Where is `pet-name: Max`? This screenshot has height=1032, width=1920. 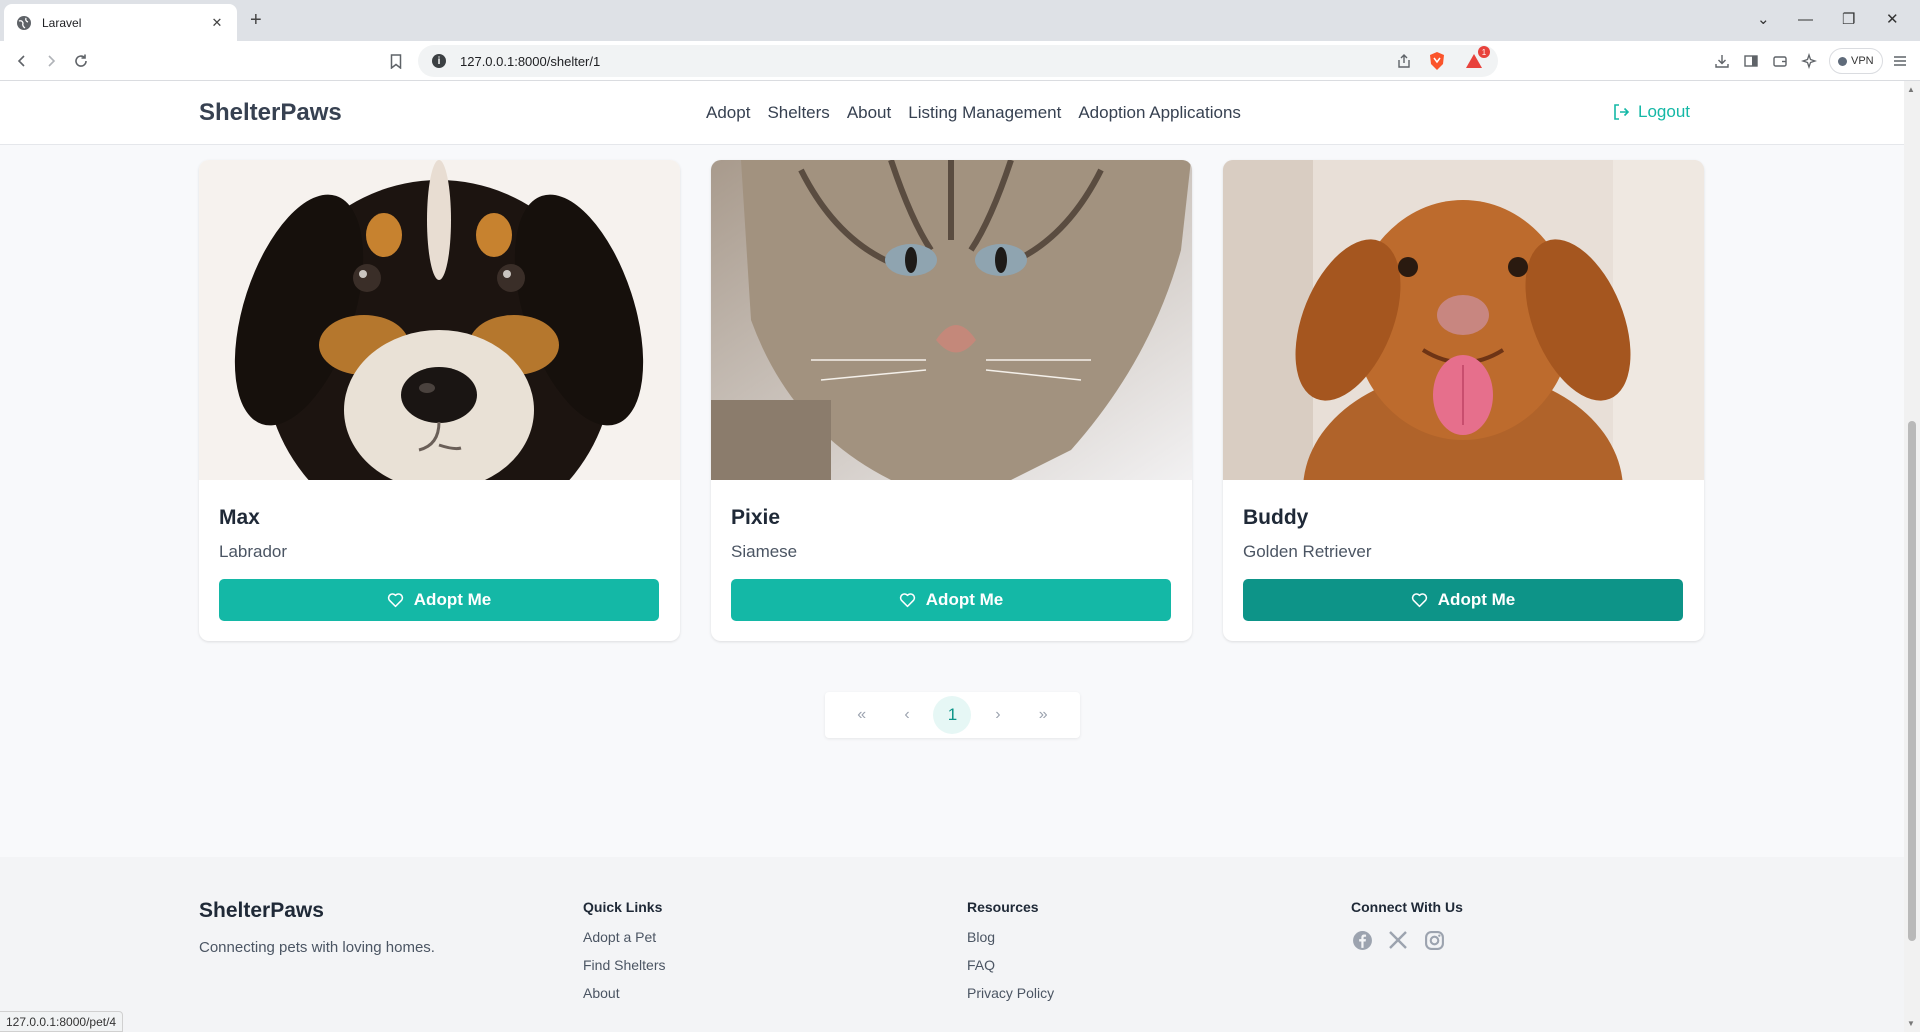
pet-name: Max is located at coordinates (239, 518).